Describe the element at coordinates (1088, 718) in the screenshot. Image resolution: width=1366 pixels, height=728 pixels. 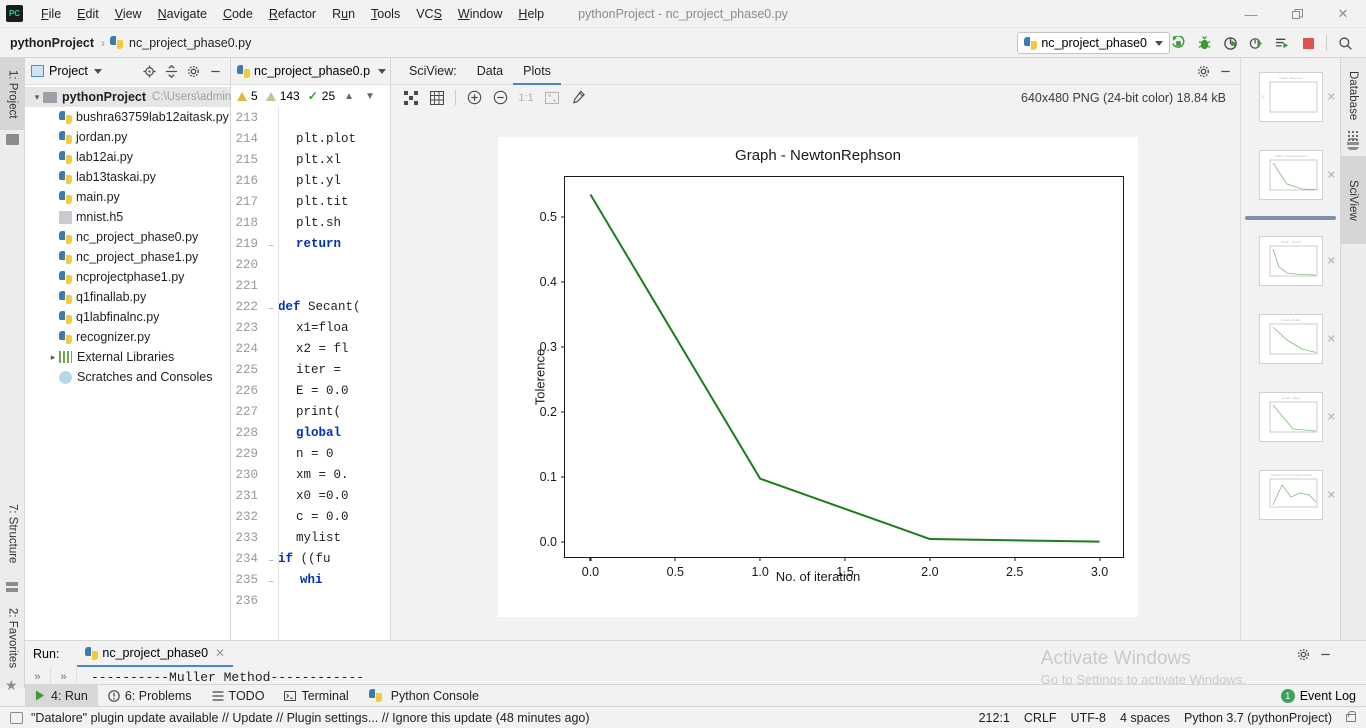
I see `file-encoding: UTF-8` at that location.